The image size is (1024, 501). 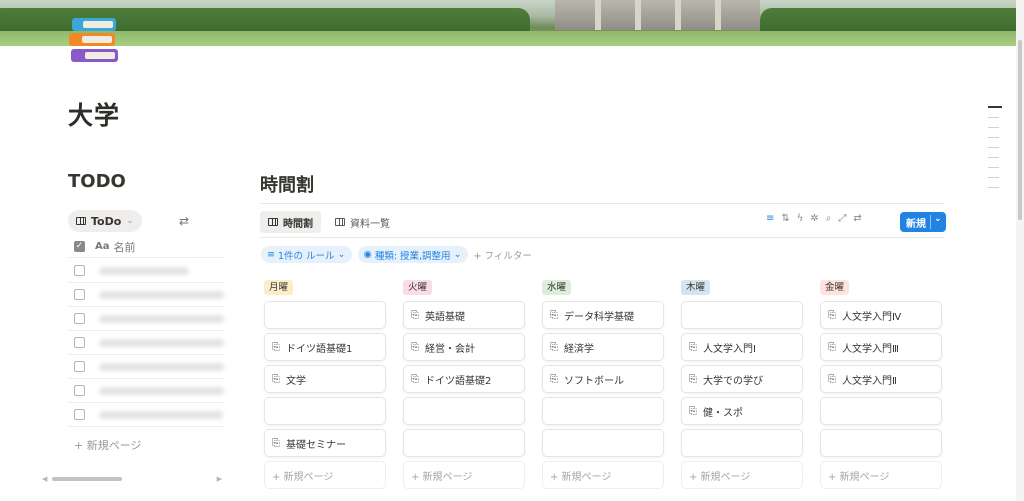 I want to click on board-column: 水曜 ⎘ データ科学基礎 ⎘ 経済学 ⎘ ソフトボール + 新規ページ, so click(x=603, y=384).